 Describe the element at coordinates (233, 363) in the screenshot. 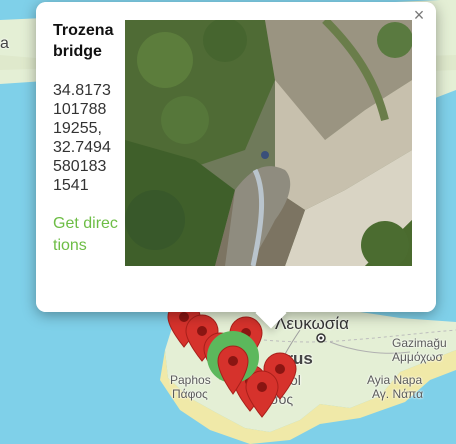

I see `selected-marker-icon` at that location.